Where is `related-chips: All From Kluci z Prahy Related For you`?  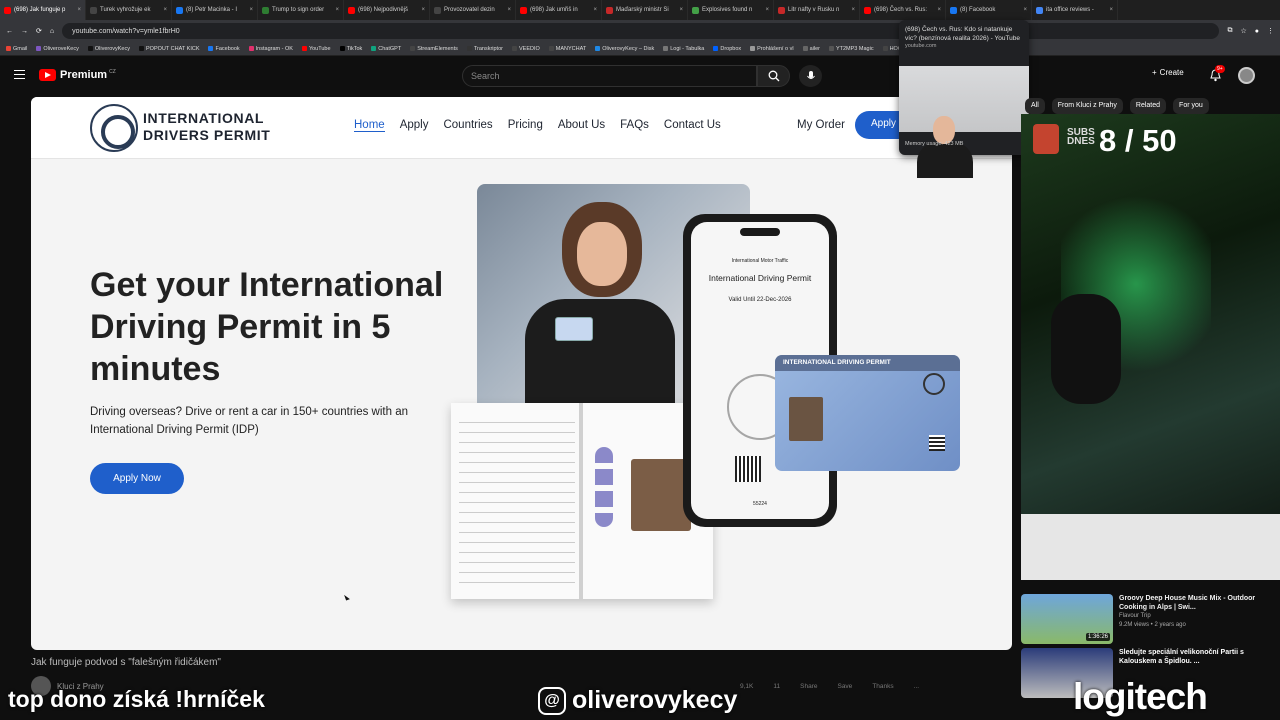
related-chips: All From Kluci z Prahy Related For you is located at coordinates (1117, 106).